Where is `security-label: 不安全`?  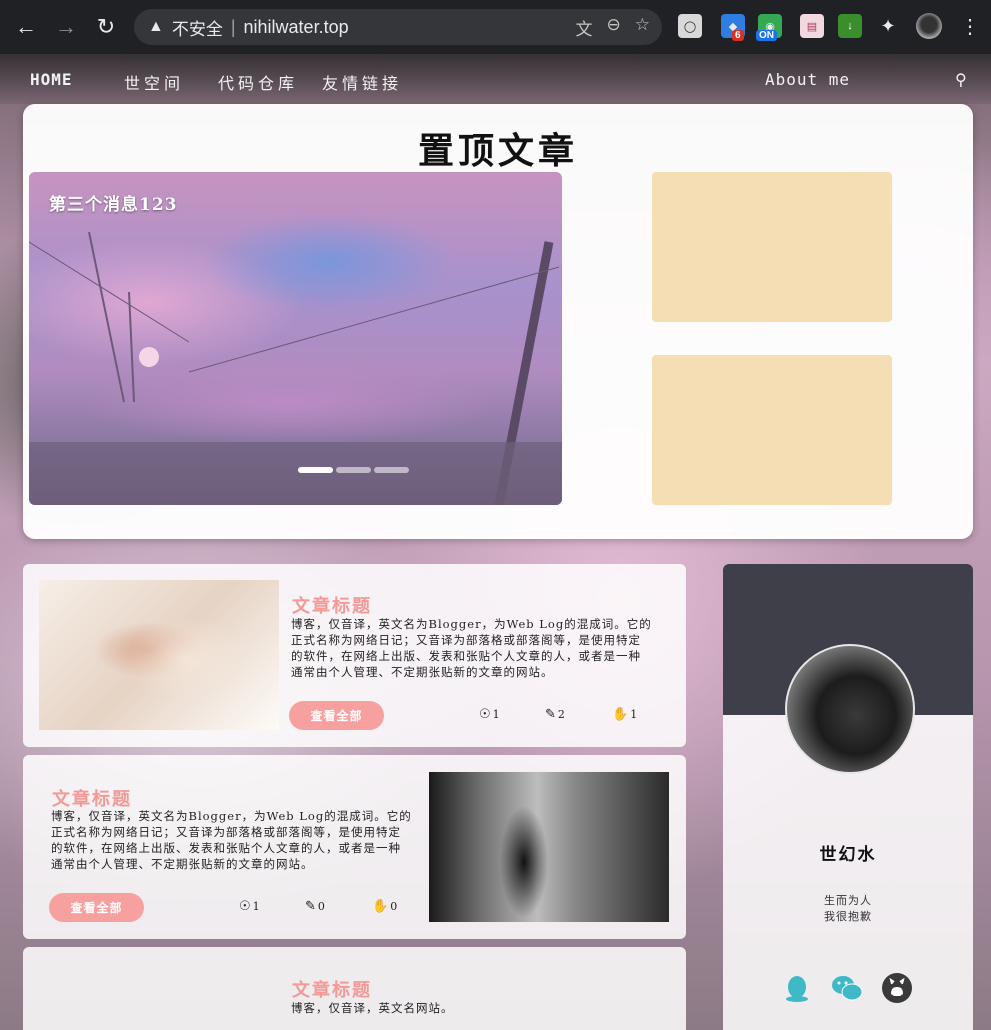 security-label: 不安全 is located at coordinates (197, 29).